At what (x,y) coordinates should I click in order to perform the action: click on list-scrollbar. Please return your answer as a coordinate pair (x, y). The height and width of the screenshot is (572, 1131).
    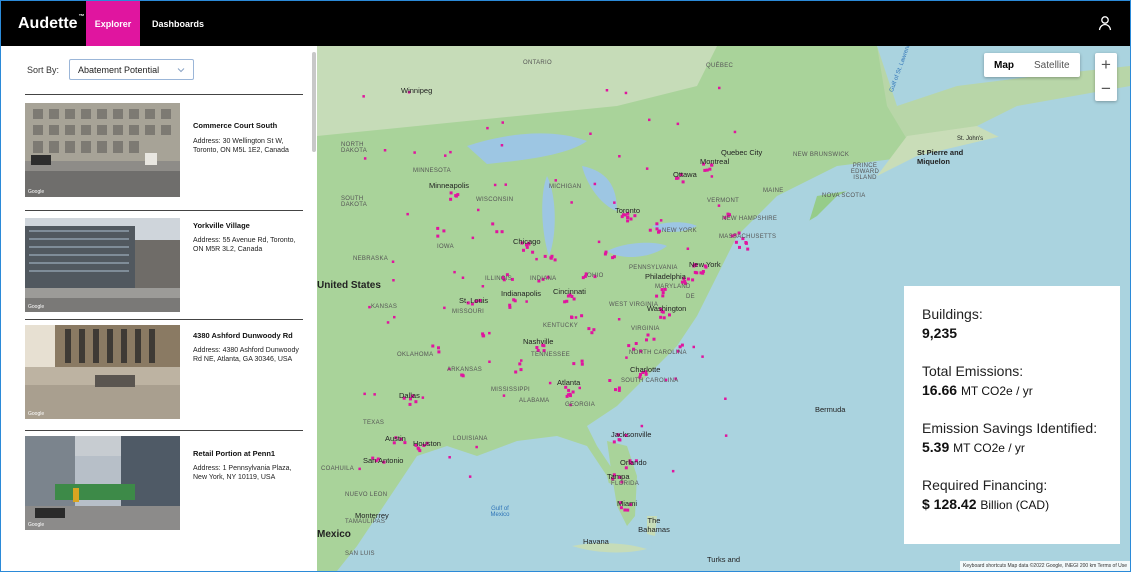
    Looking at the image, I should click on (314, 102).